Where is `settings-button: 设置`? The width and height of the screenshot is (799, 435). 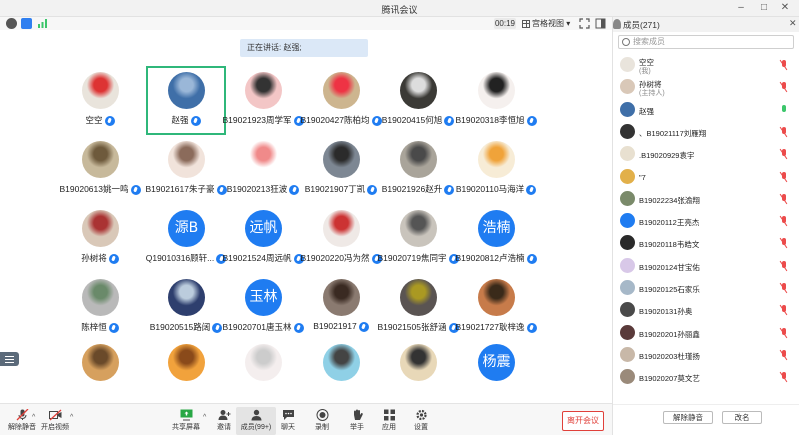
settings-button: 设置 is located at coordinates (421, 421).